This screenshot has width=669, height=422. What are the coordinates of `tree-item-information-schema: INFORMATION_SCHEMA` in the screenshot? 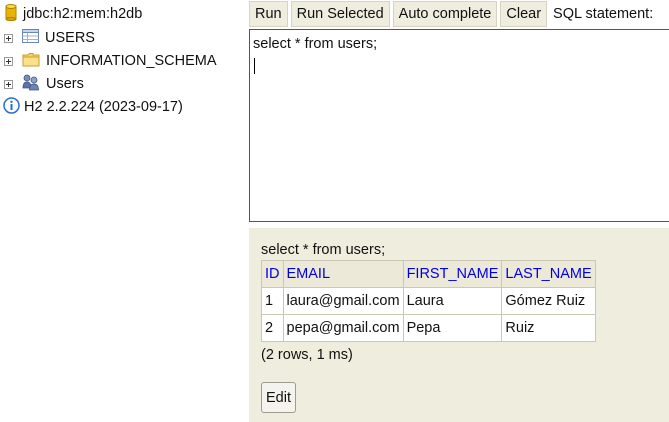 It's located at (110, 61).